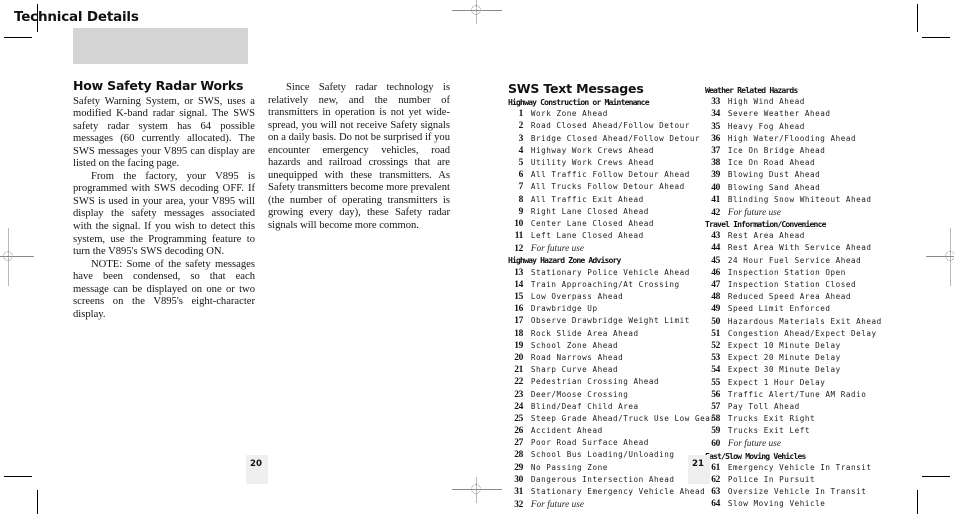  I want to click on sws-group-heading: Highway Construction or Maintenance, so click(579, 102).